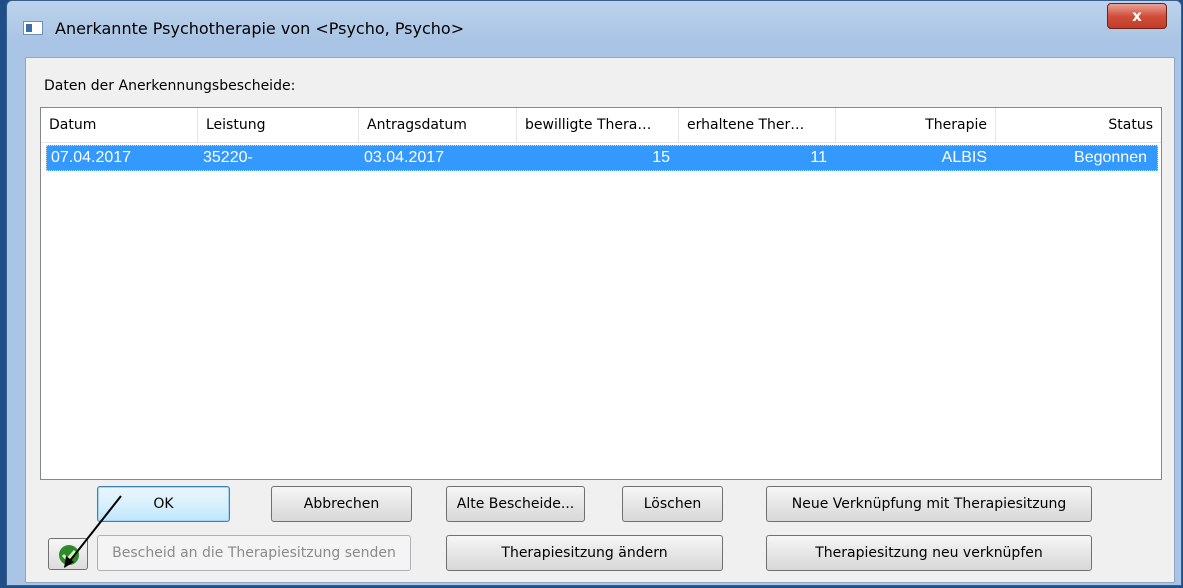 The image size is (1183, 588). Describe the element at coordinates (341, 504) in the screenshot. I see `abbrechen-button: Abbrechen` at that location.